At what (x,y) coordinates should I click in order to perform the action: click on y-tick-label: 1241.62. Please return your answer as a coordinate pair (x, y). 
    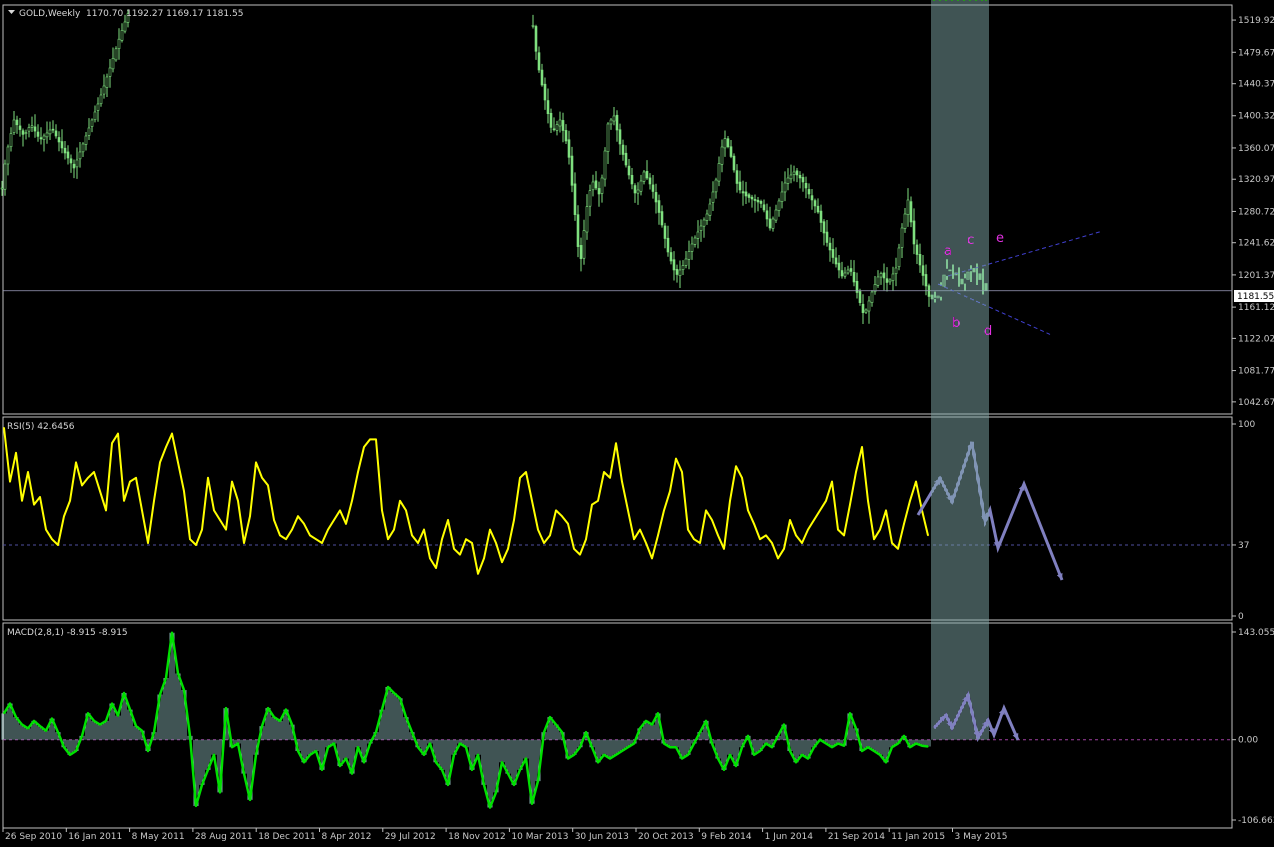
    Looking at the image, I should click on (1256, 244).